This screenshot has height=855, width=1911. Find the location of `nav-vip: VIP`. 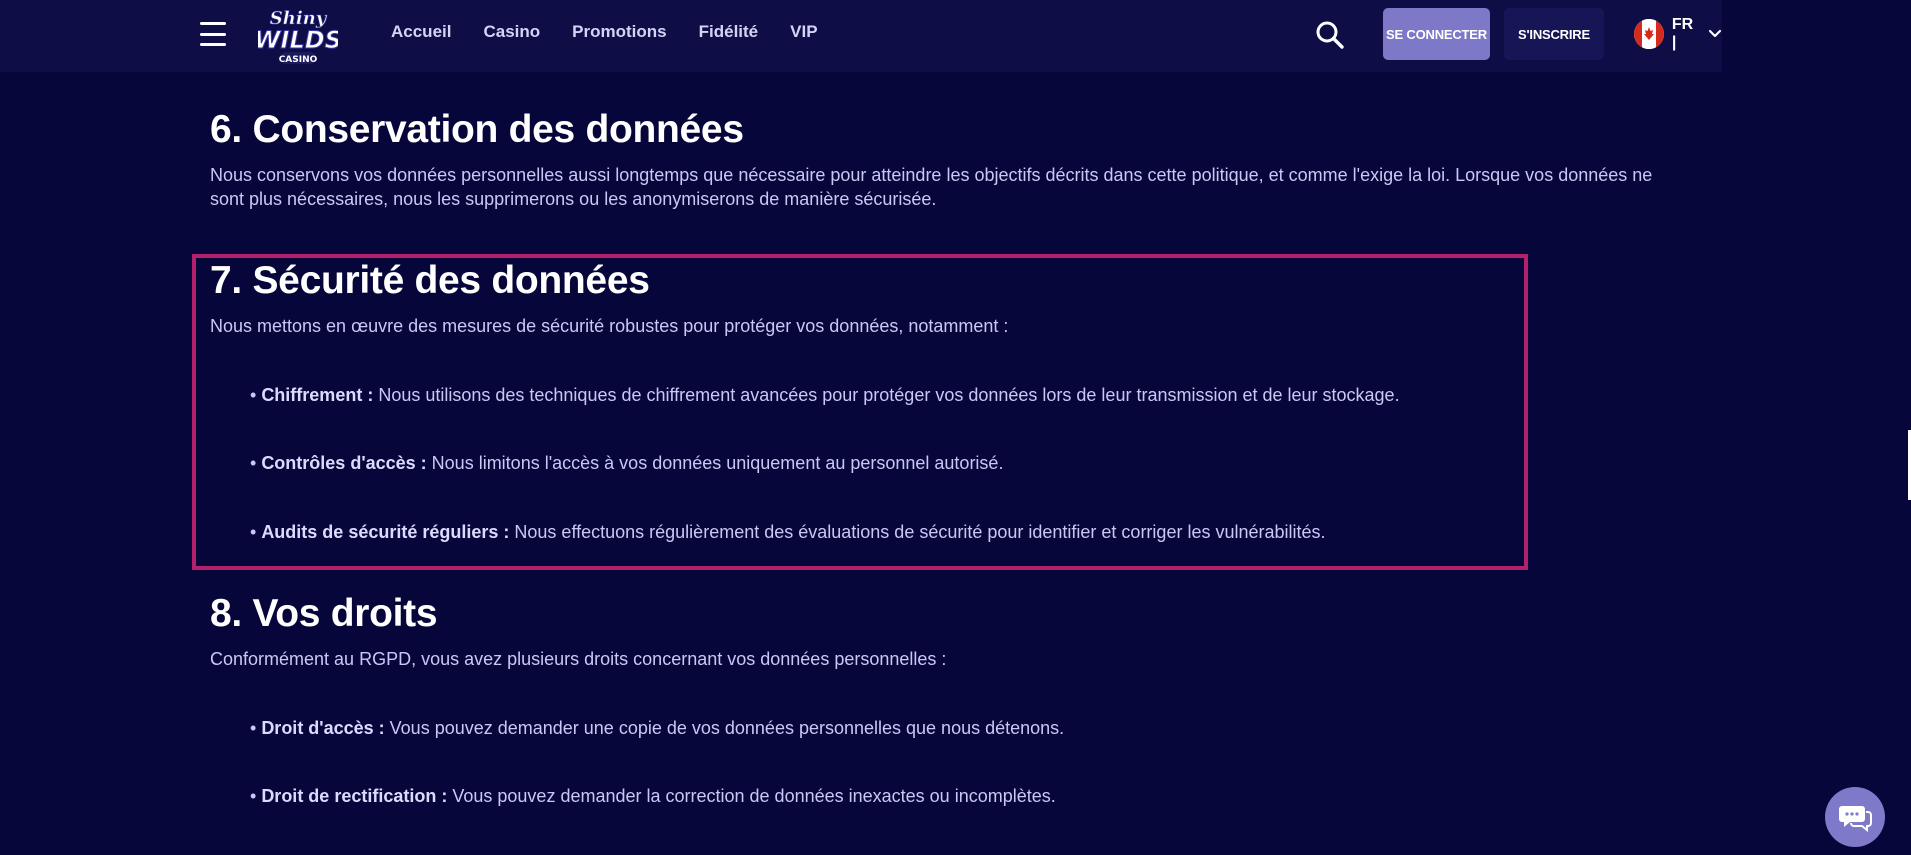

nav-vip: VIP is located at coordinates (803, 32).